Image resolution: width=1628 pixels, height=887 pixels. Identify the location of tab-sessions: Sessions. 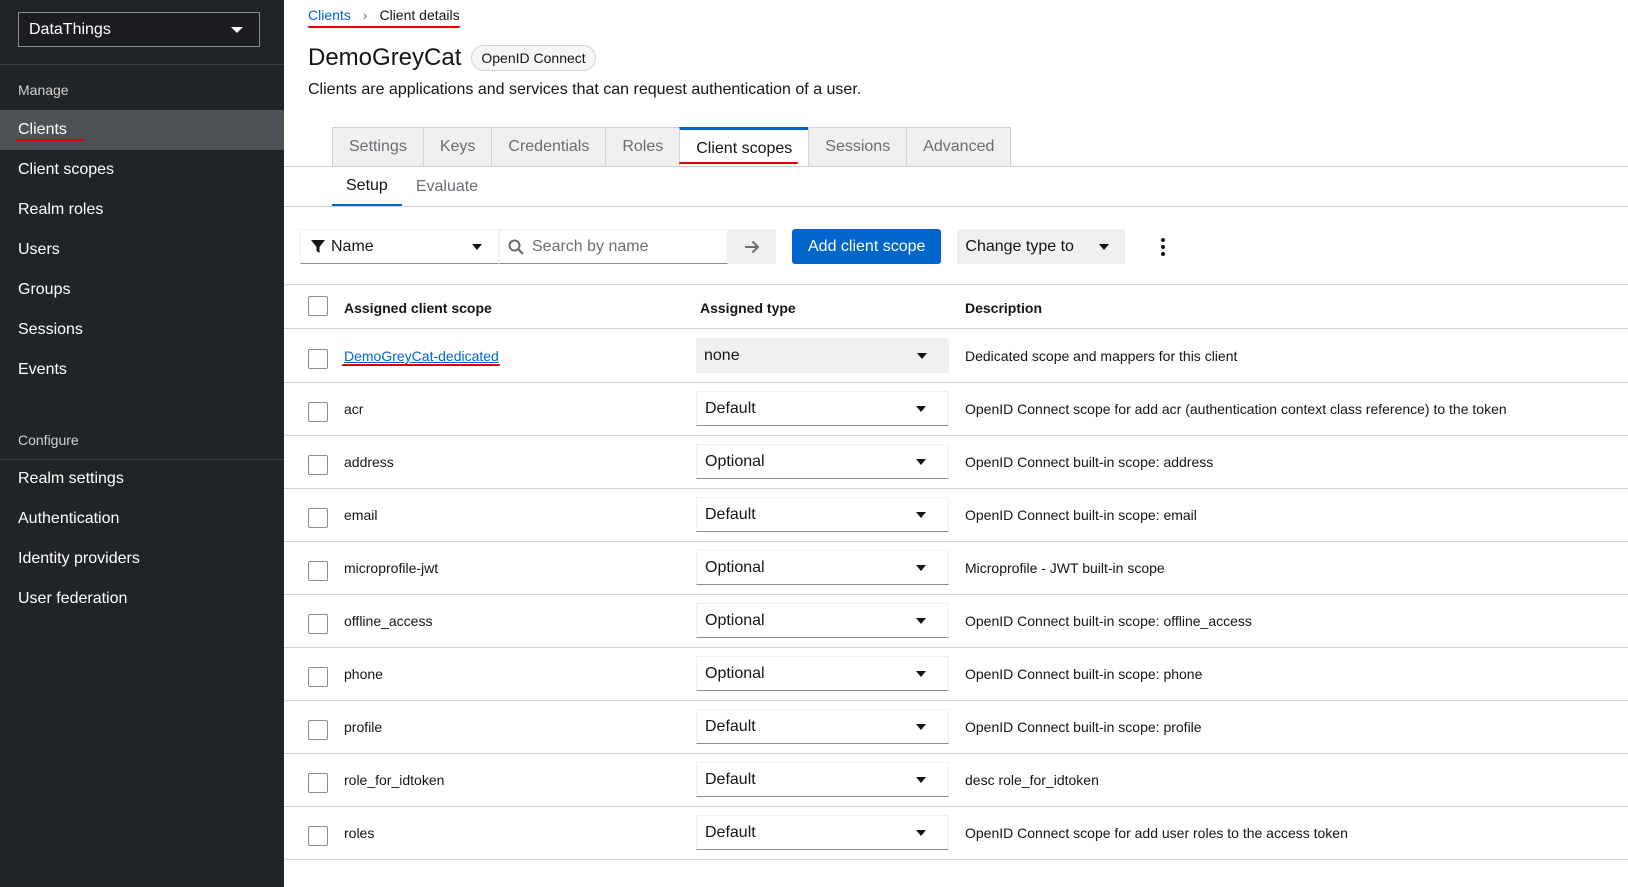
(857, 147).